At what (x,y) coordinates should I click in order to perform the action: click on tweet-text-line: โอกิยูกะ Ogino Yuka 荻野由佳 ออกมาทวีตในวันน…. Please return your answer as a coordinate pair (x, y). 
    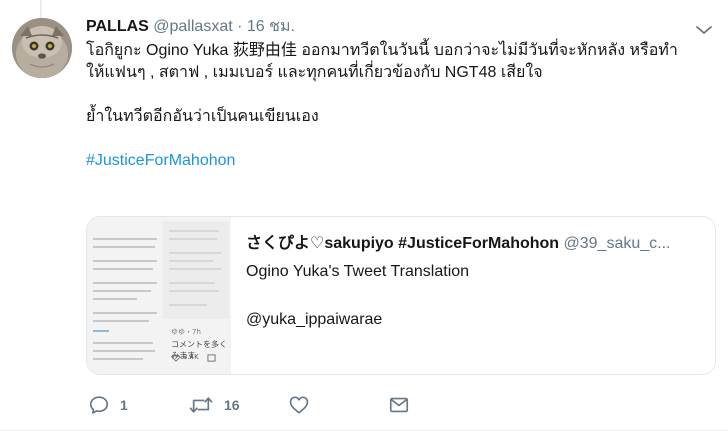
    Looking at the image, I should click on (382, 50).